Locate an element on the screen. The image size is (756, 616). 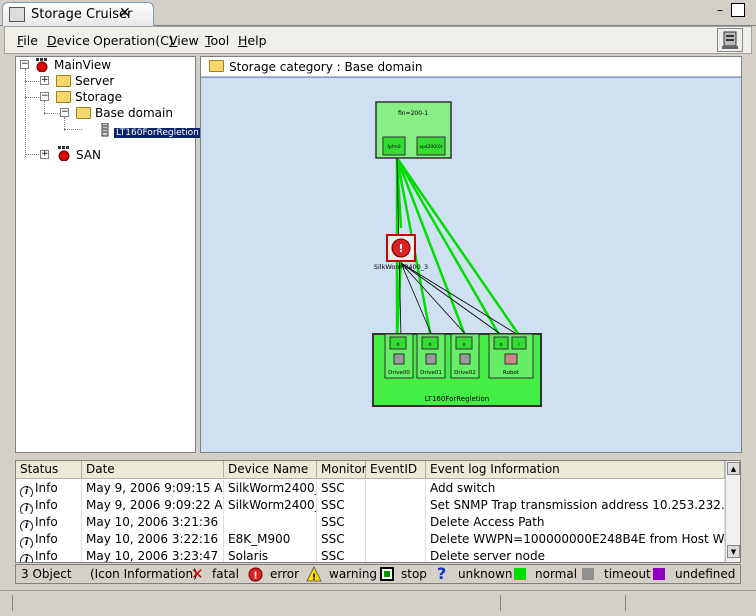
table-cell: May 10, 2006 3:23:47 PM is located at coordinates (153, 555).